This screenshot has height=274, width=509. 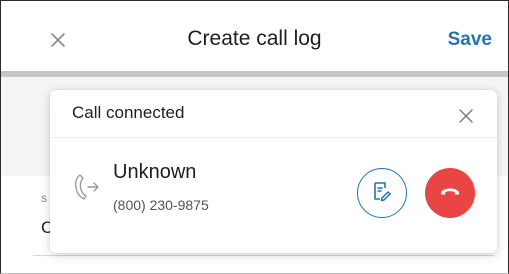 I want to click on card-divider, so click(x=273, y=137).